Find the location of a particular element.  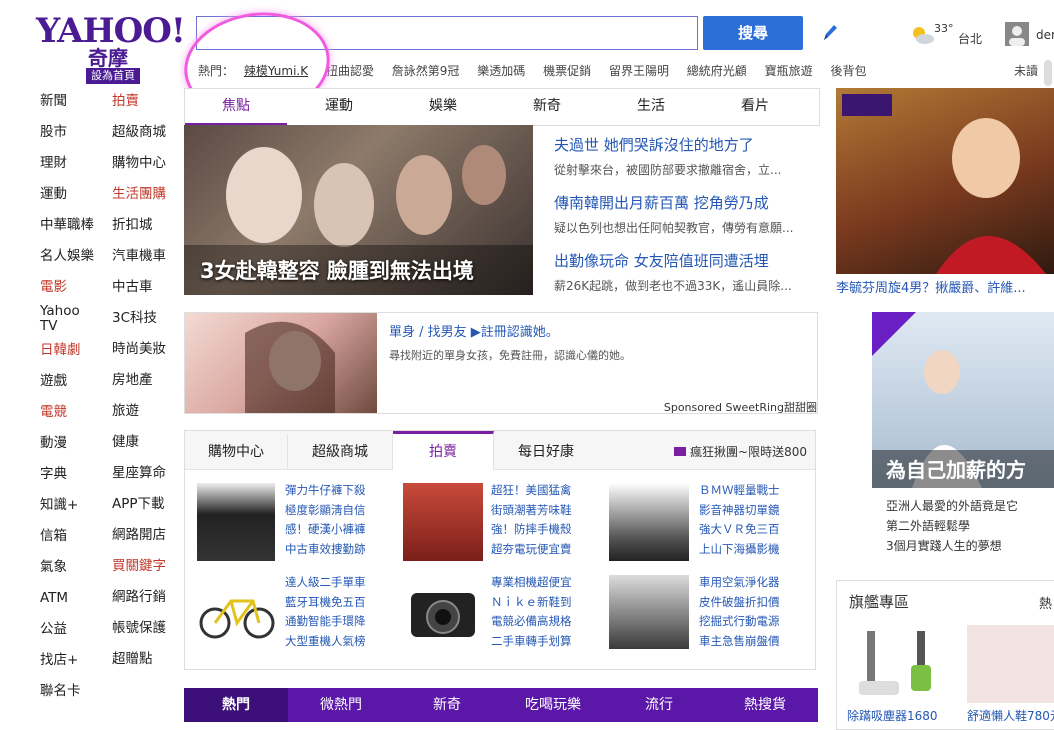

tab-new: 新奇 is located at coordinates (447, 705).